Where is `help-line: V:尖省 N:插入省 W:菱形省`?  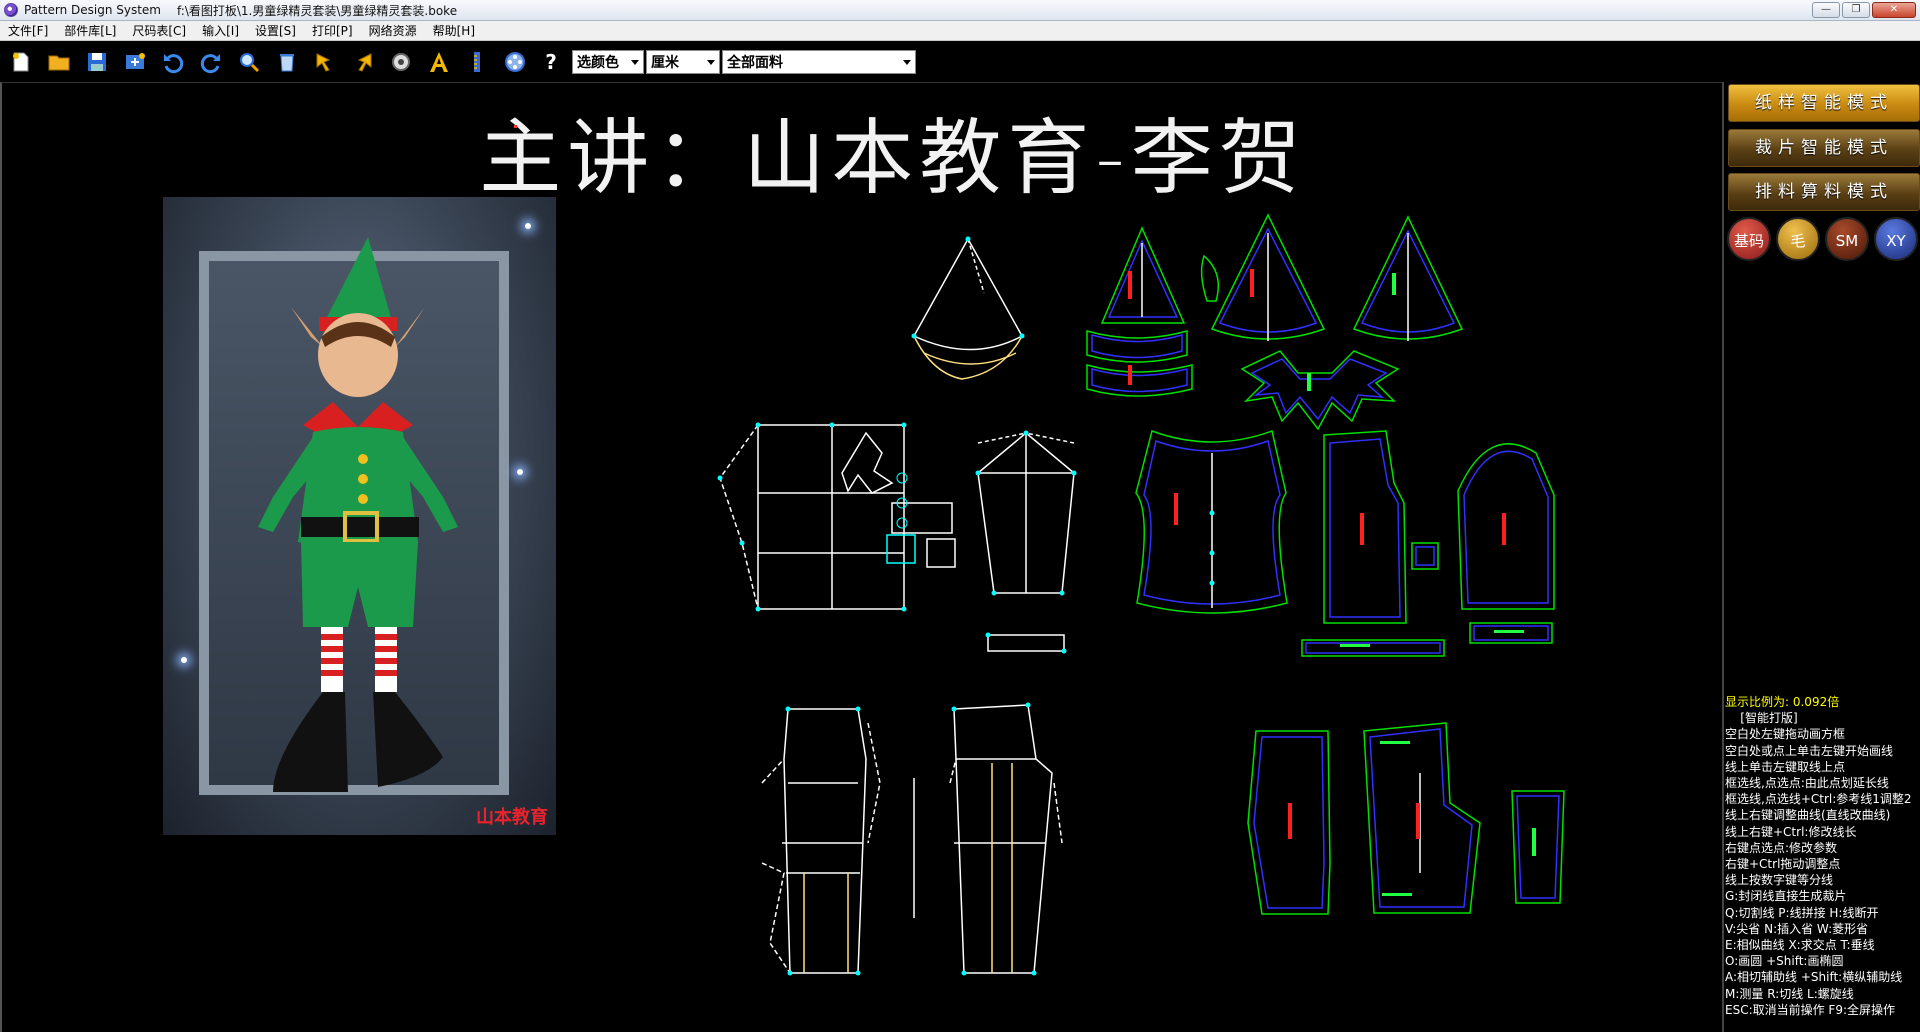
help-line: V:尖省 N:插入省 W:菱形省 is located at coordinates (1797, 928).